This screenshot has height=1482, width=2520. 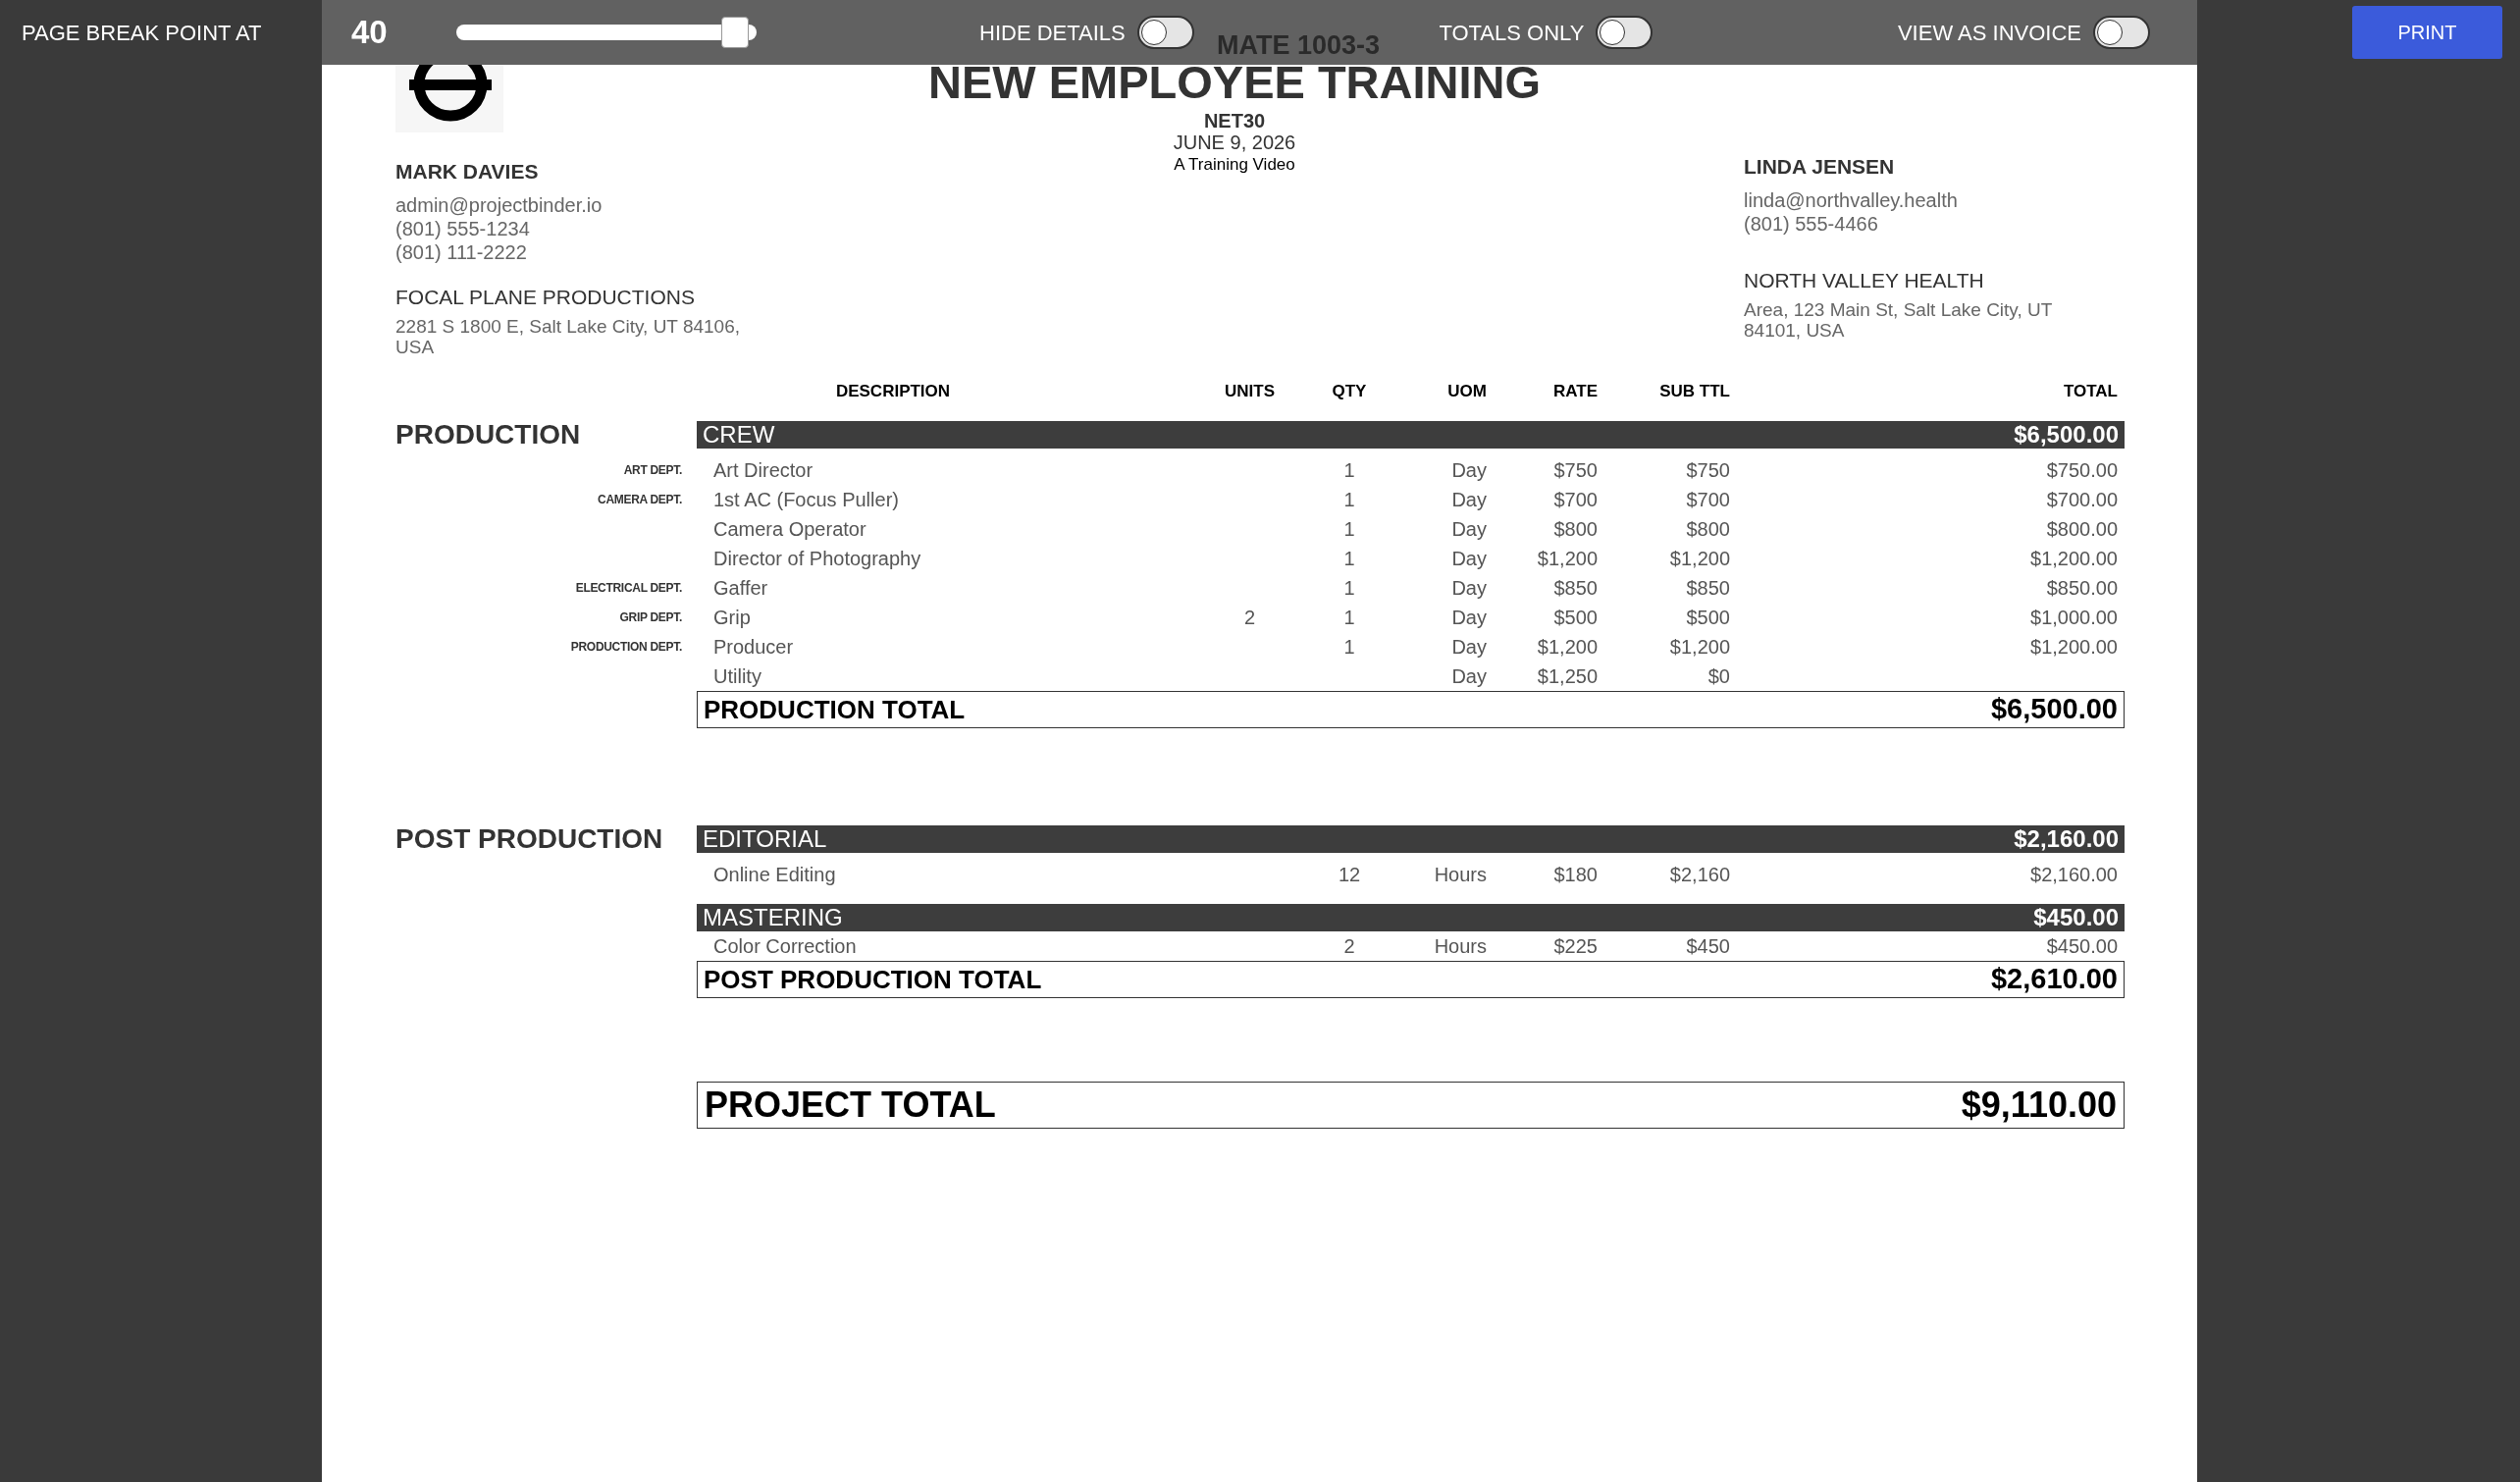 What do you see at coordinates (628, 588) in the screenshot?
I see `department-label: ELECTRICAL DEPT.` at bounding box center [628, 588].